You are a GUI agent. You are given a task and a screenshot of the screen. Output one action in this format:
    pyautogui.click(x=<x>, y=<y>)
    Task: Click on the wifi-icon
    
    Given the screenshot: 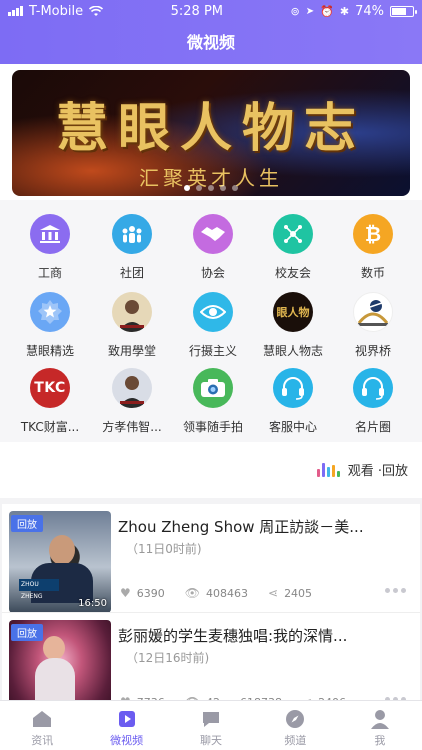 What is the action you would take?
    pyautogui.click(x=96, y=10)
    